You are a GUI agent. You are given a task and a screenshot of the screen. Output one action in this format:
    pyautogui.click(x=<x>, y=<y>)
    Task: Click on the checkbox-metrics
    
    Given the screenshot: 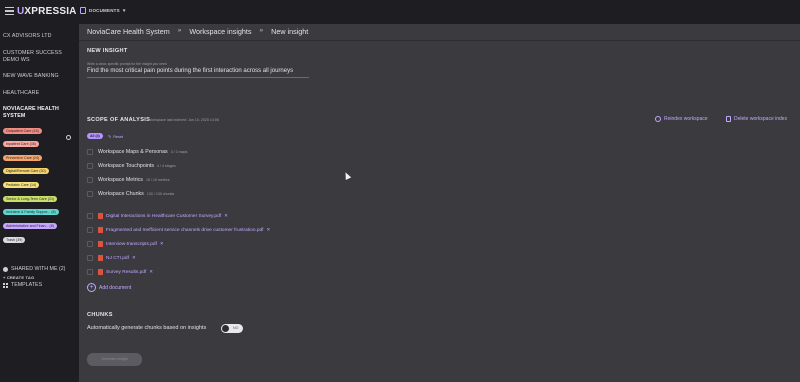 What is the action you would take?
    pyautogui.click(x=90, y=180)
    